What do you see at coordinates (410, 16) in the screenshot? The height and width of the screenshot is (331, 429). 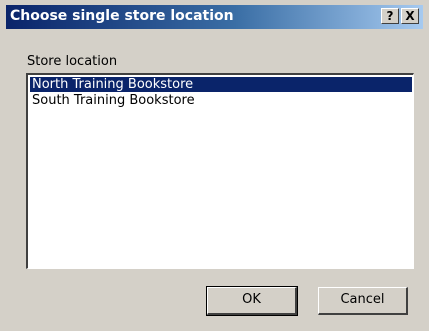 I see `close-icon: X` at bounding box center [410, 16].